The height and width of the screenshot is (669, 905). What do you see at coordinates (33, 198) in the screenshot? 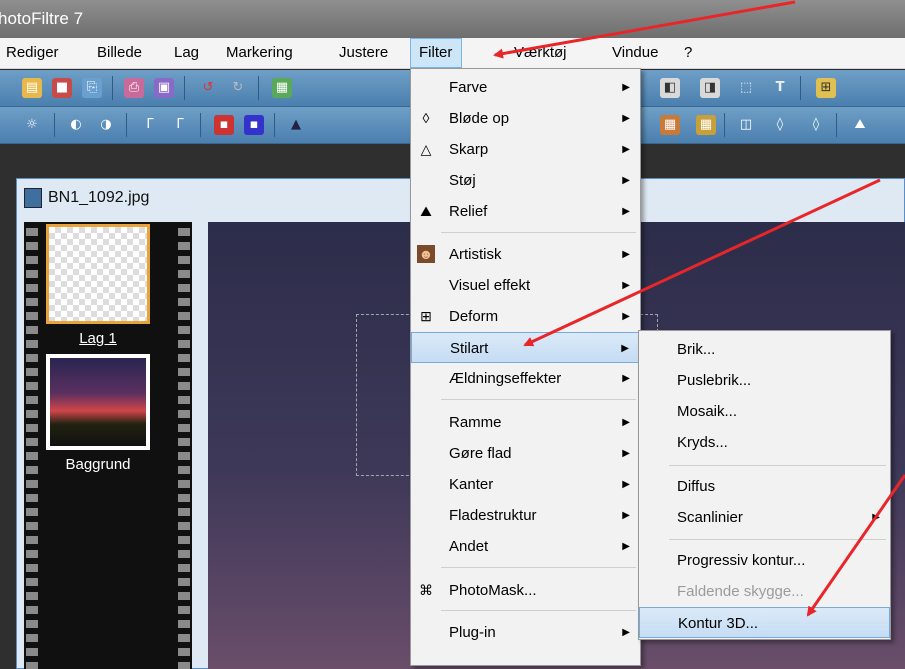
I see `image-file-icon` at bounding box center [33, 198].